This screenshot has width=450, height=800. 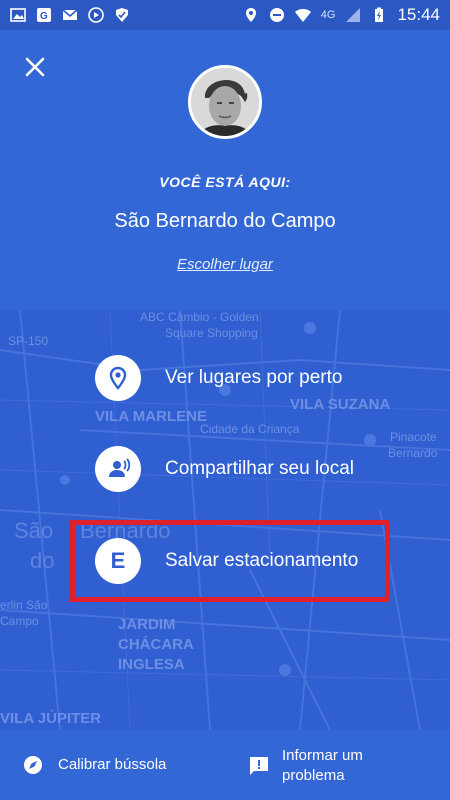 I want to click on map-label: JARDIM, so click(x=147, y=624).